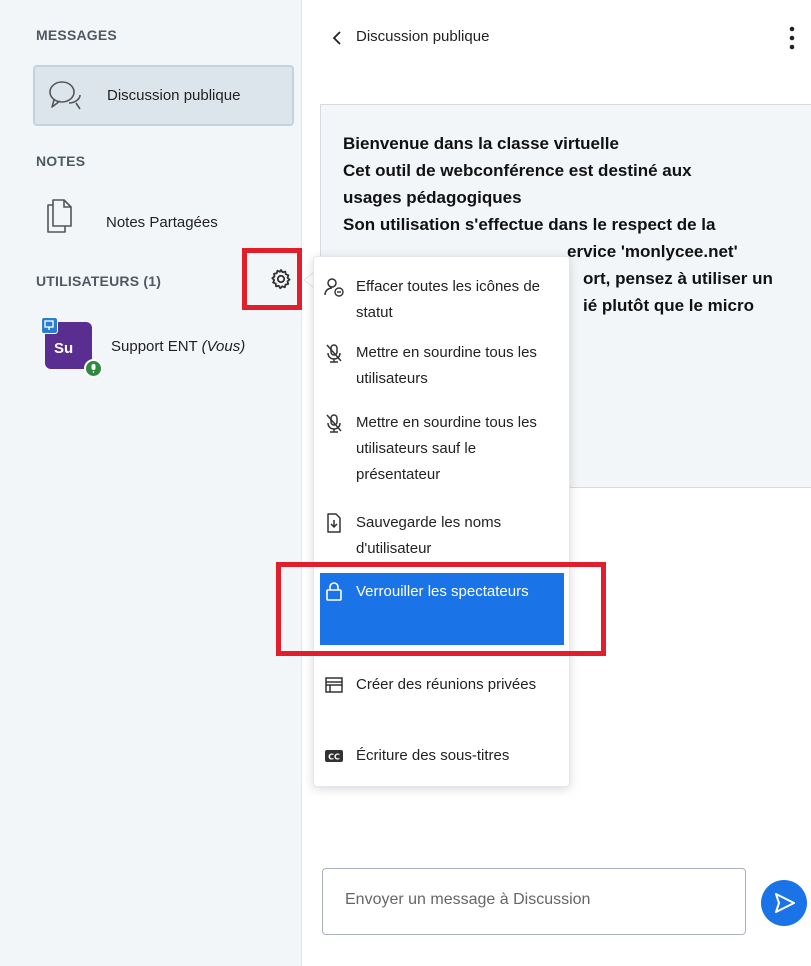 The height and width of the screenshot is (966, 811). Describe the element at coordinates (442, 699) in the screenshot. I see `breakout-rooms-menu-item: Créer des réunions privées` at that location.